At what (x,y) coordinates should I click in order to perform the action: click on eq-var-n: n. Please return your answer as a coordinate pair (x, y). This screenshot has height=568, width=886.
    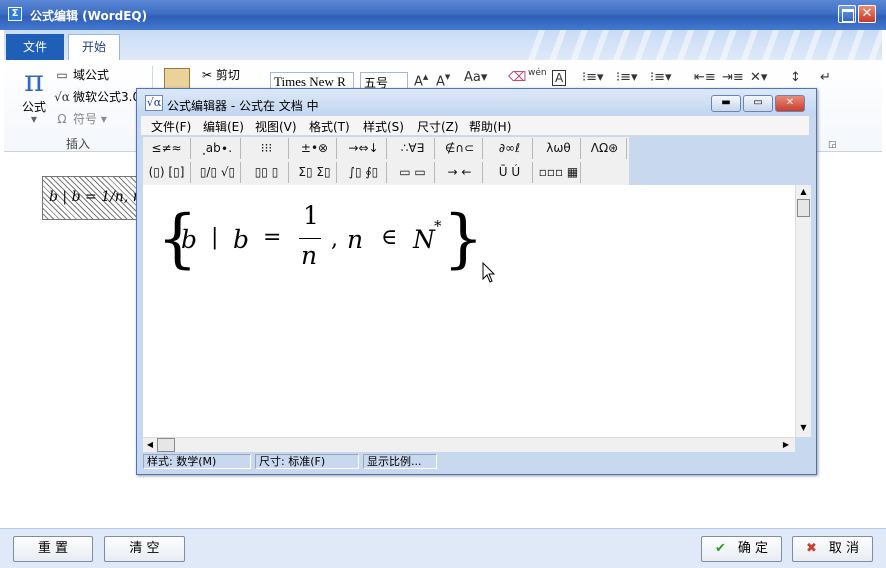
    Looking at the image, I should click on (355, 239).